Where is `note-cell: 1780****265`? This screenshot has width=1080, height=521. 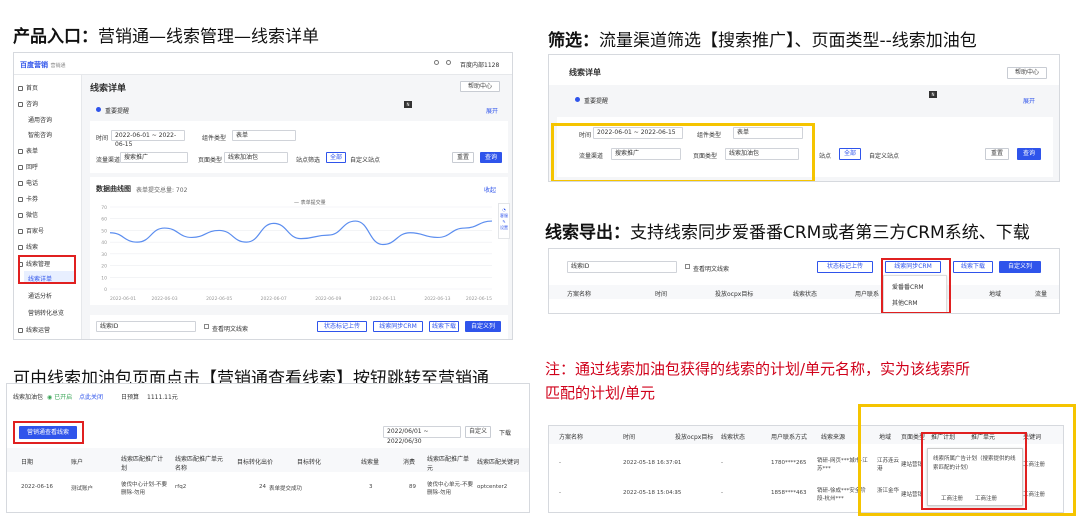 note-cell: 1780****265 is located at coordinates (789, 463).